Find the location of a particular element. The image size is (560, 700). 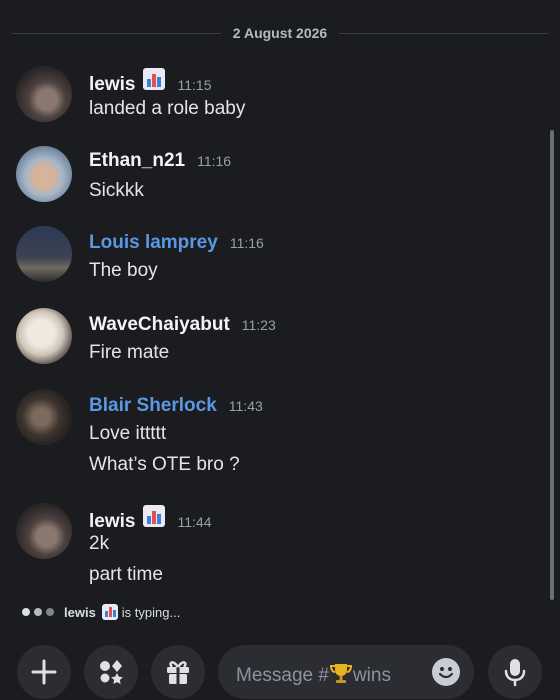

message-text: What’s OTE bro ? is located at coordinates (164, 464).